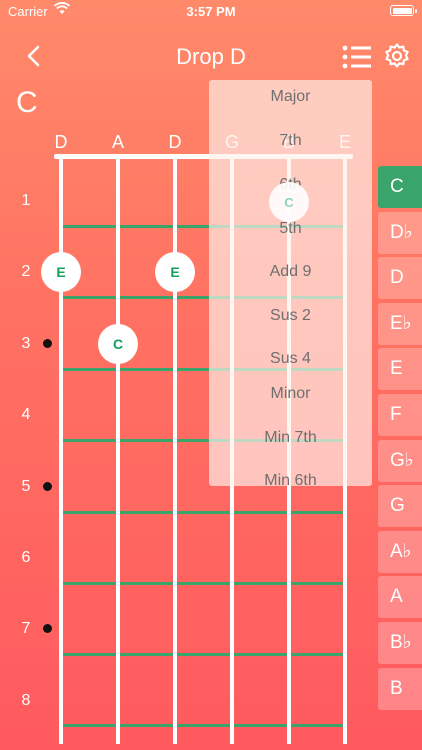 The width and height of the screenshot is (422, 750). Describe the element at coordinates (357, 57) in the screenshot. I see `list-icon` at that location.